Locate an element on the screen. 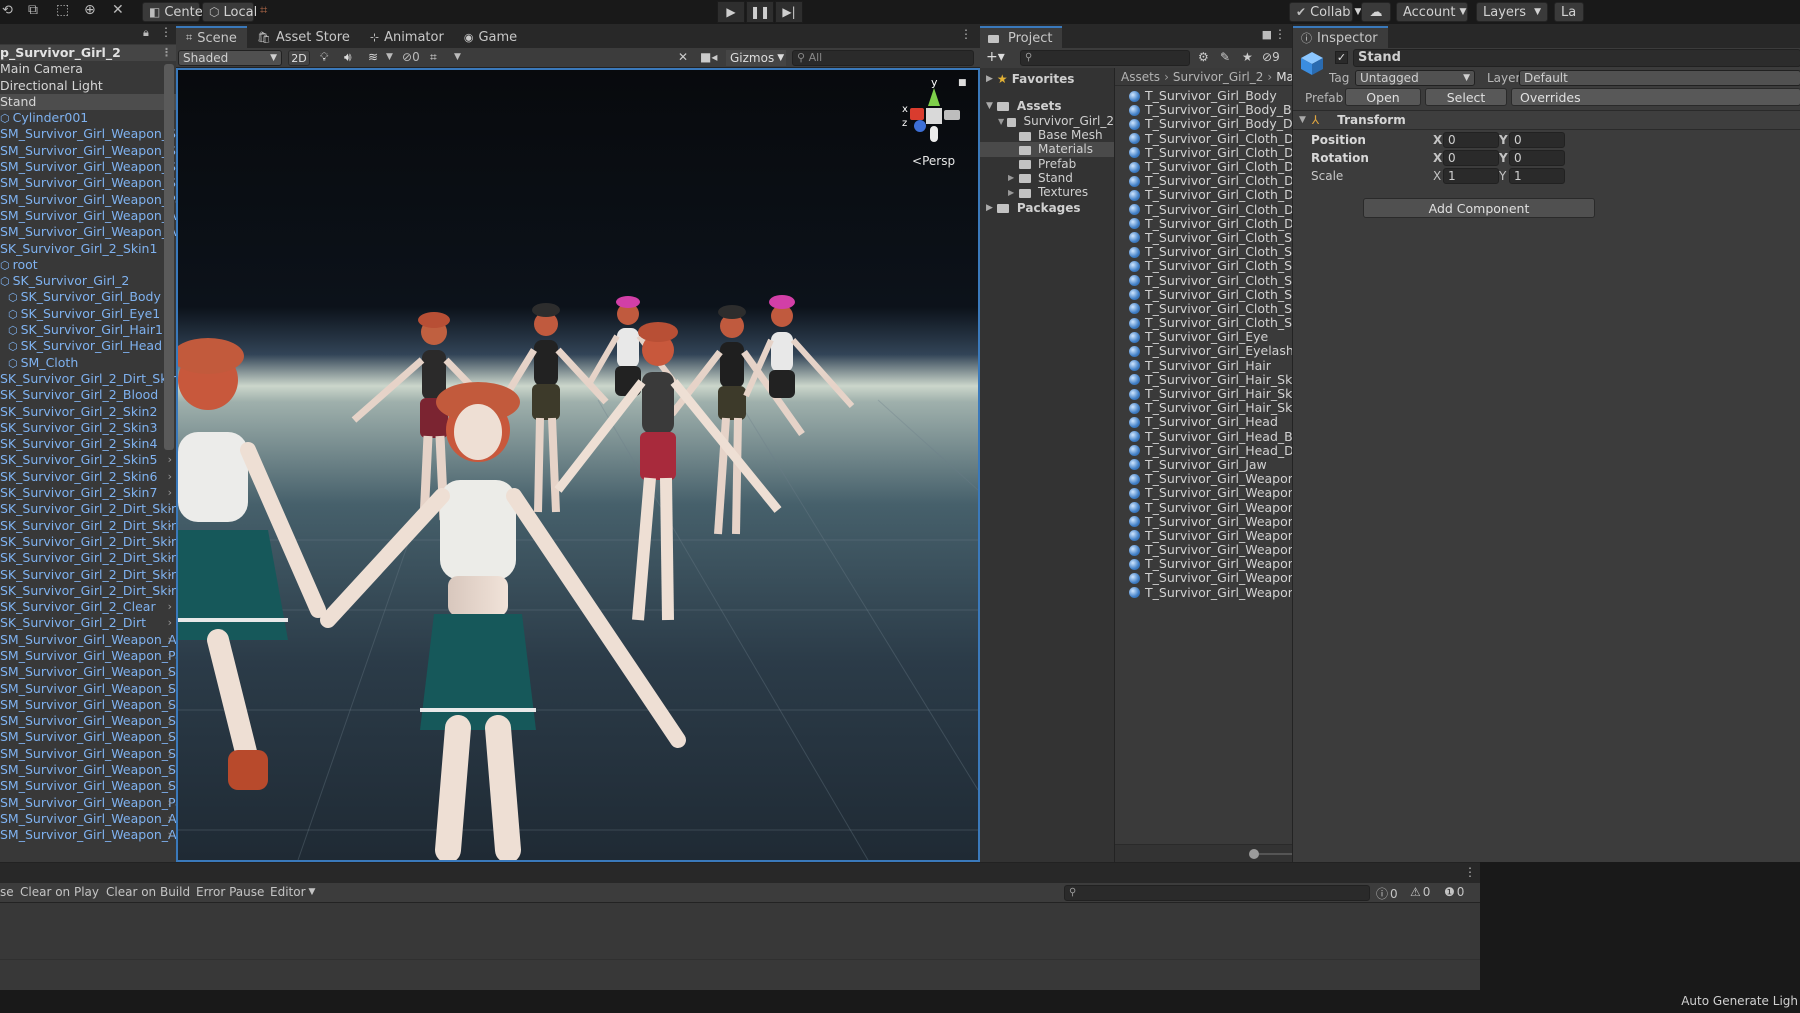  hierarchy-item: SM_Survivor_Girl_Weapon_Ax_› is located at coordinates (88, 819).